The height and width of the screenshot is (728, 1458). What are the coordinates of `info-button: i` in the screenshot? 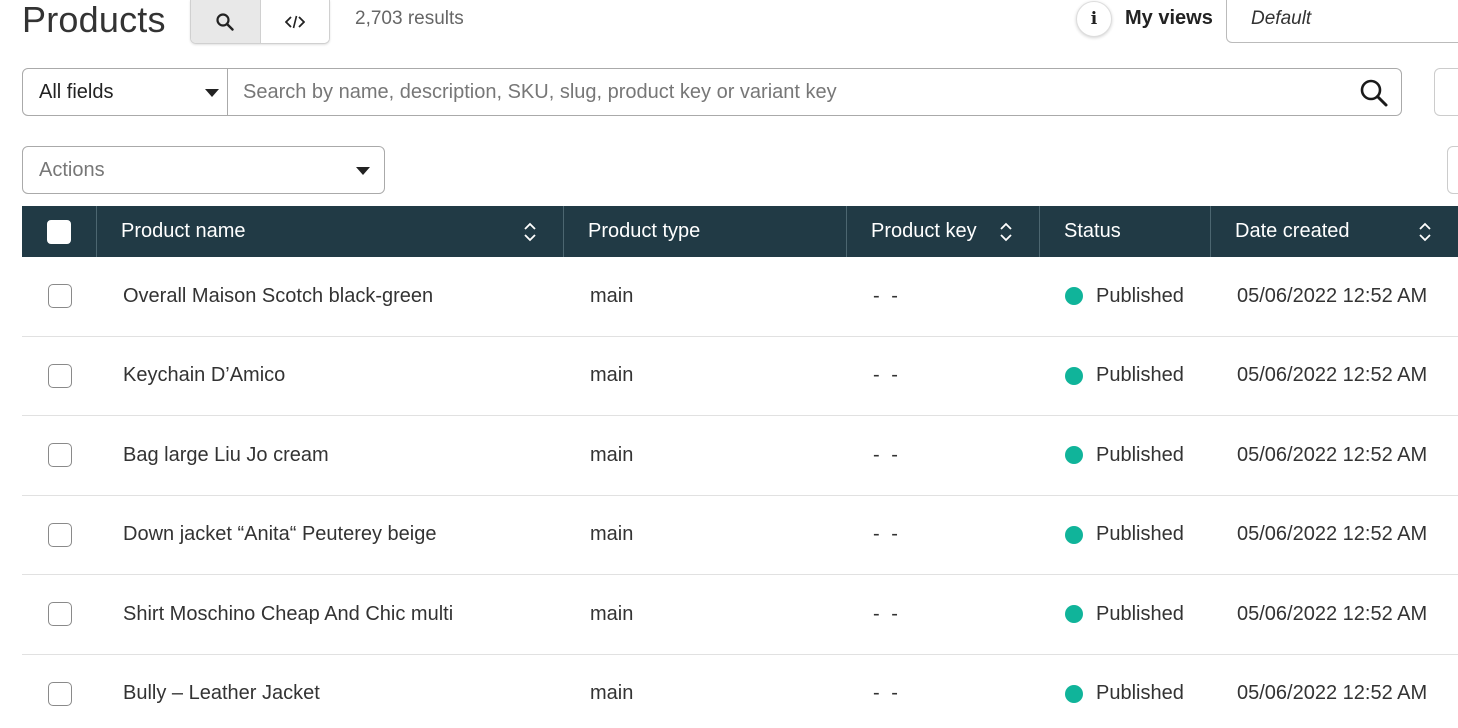 It's located at (1094, 19).